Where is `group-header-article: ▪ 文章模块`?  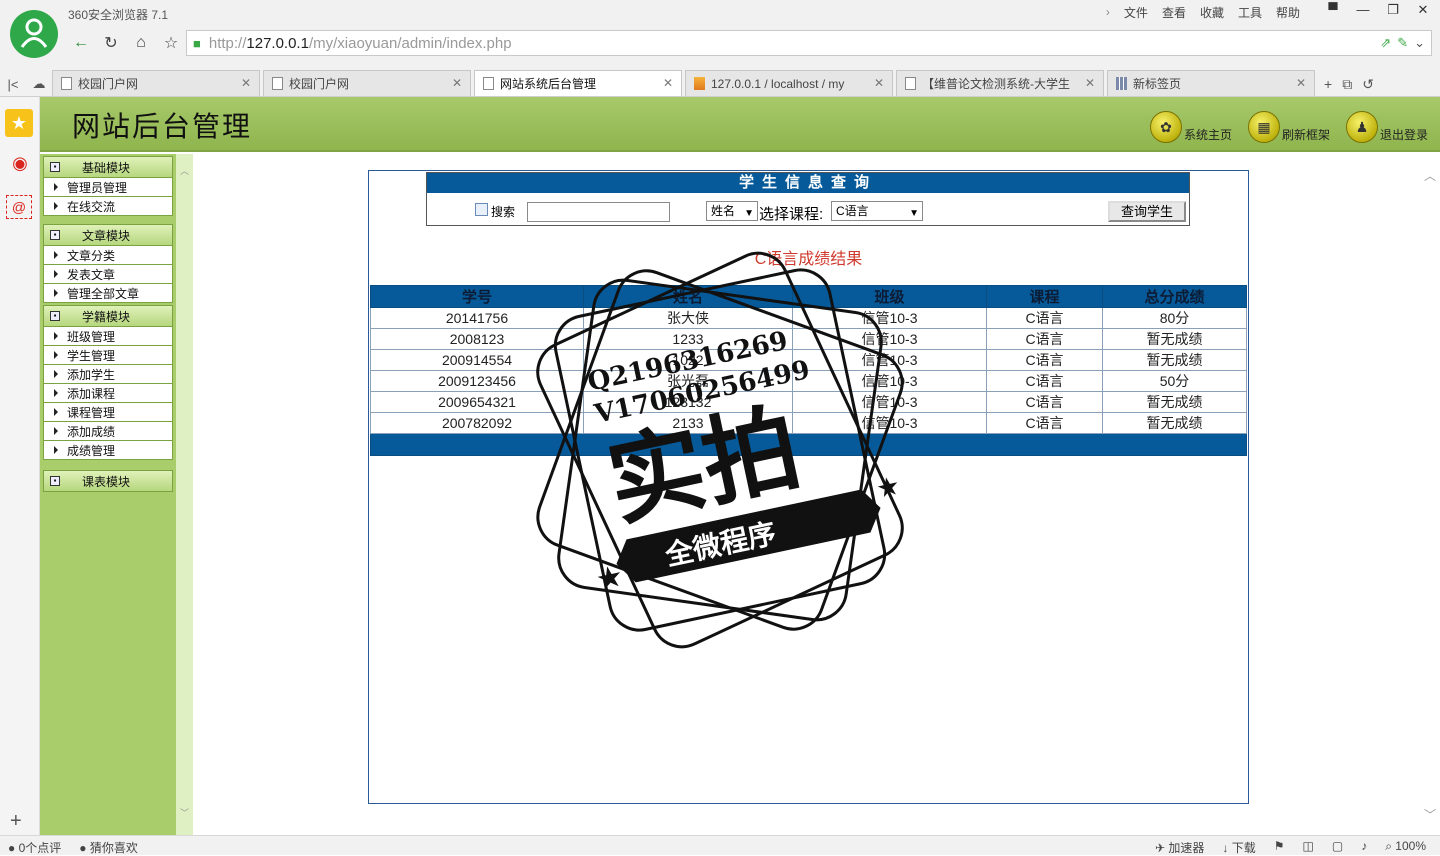
group-header-article: ▪ 文章模块 is located at coordinates (108, 235).